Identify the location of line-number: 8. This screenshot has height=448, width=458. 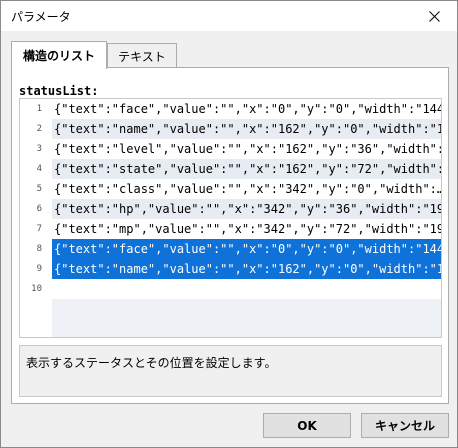
(39, 249).